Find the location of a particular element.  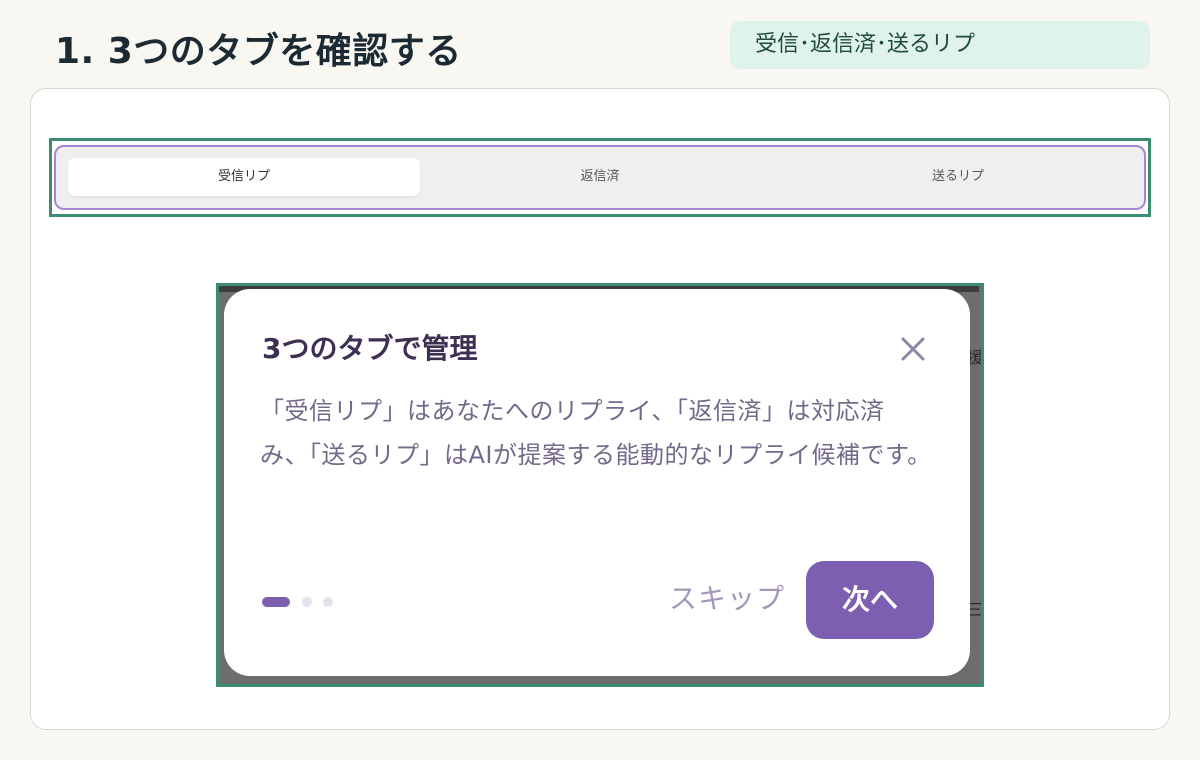

close-button is located at coordinates (913, 349).